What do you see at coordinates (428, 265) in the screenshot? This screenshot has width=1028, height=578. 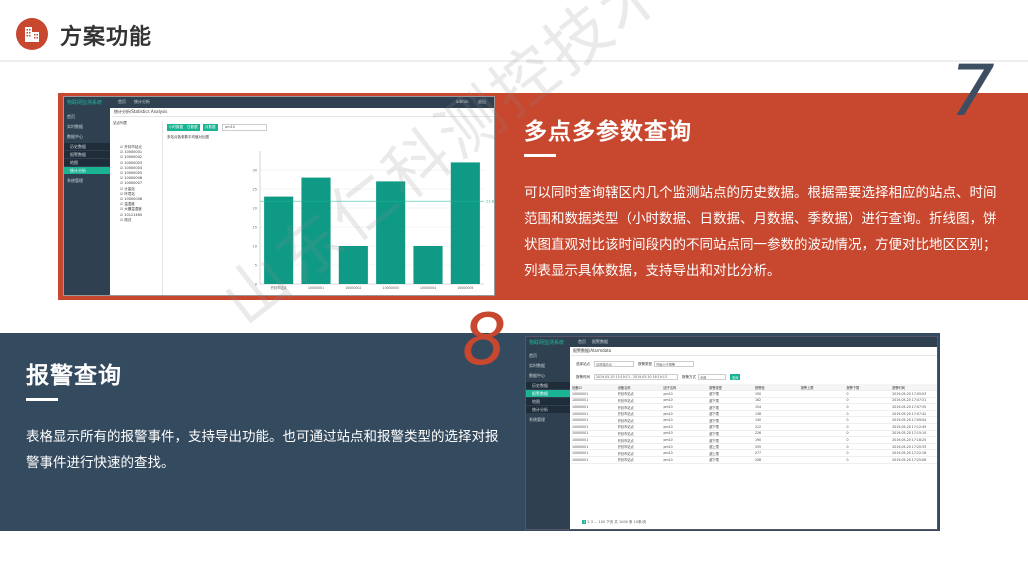 I see `chart-bar` at bounding box center [428, 265].